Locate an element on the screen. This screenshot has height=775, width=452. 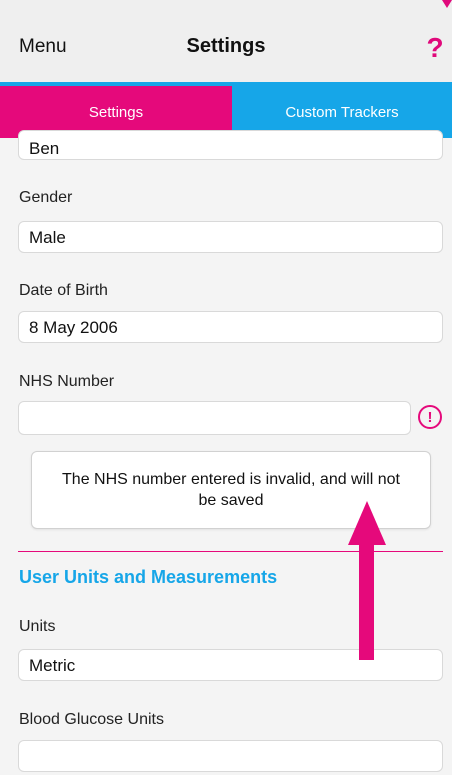
units-field: Metric is located at coordinates (230, 665).